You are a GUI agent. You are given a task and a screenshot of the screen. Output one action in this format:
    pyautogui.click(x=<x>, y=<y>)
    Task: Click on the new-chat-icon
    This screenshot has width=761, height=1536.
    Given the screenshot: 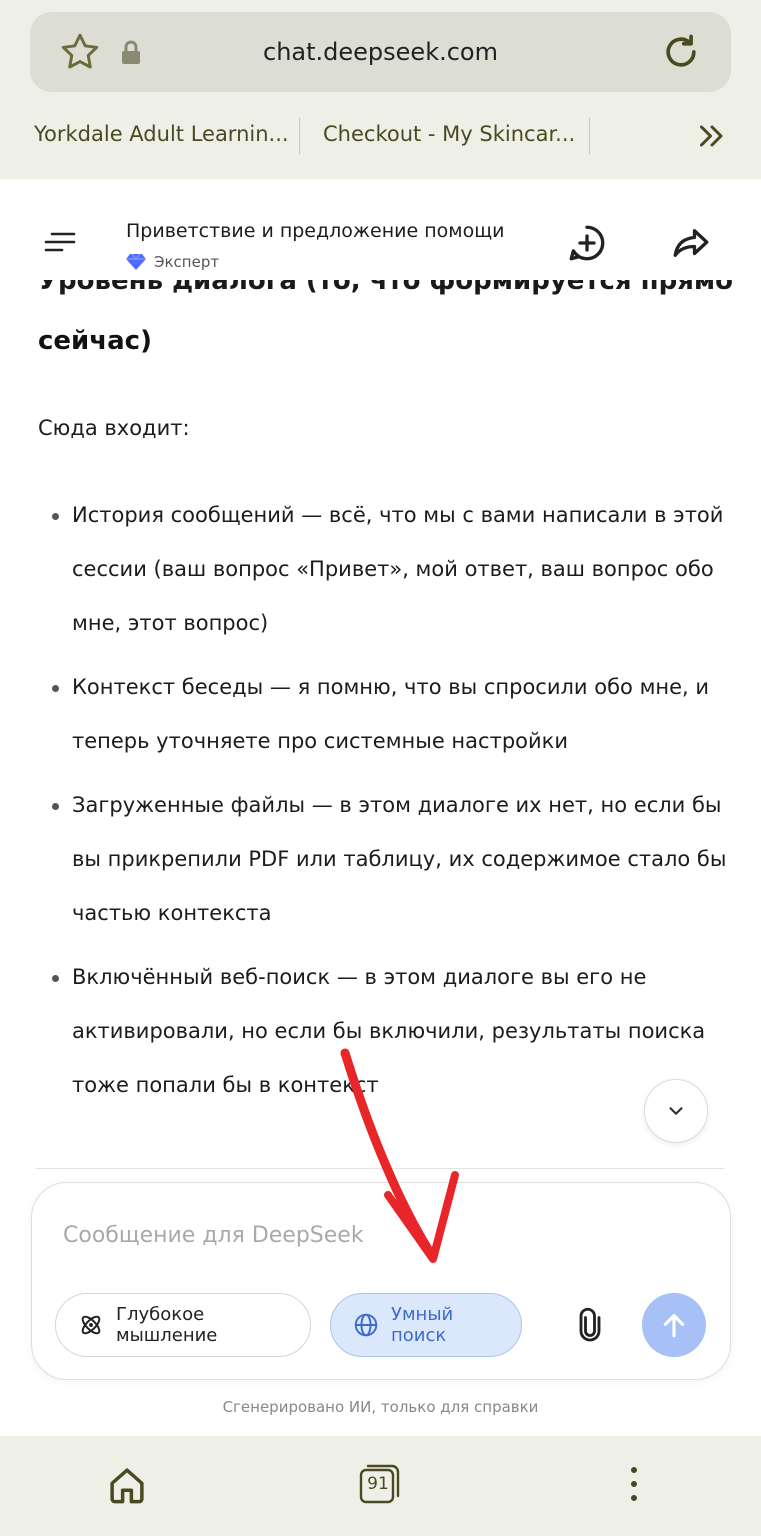 What is the action you would take?
    pyautogui.click(x=587, y=243)
    